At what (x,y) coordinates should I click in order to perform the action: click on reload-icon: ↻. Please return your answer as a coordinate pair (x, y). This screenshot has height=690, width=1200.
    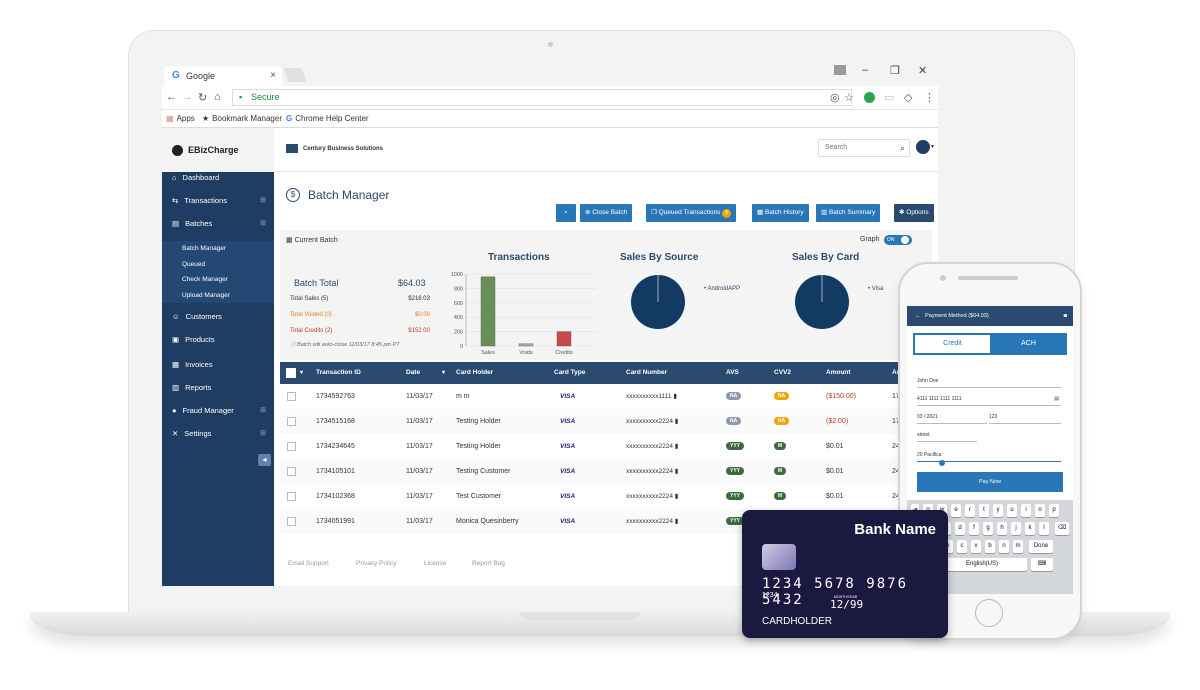
    Looking at the image, I should click on (202, 97).